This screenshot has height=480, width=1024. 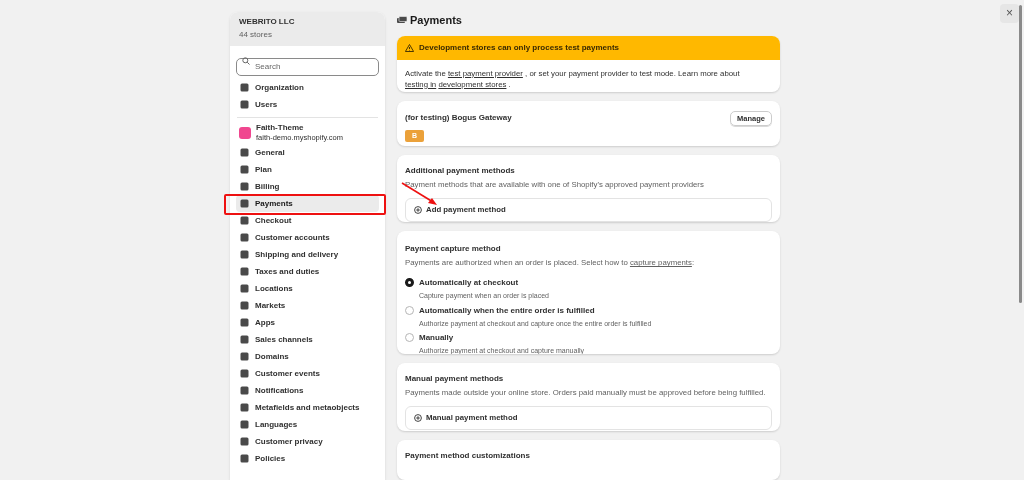 I want to click on store-name: Faith-Theme, so click(x=280, y=128).